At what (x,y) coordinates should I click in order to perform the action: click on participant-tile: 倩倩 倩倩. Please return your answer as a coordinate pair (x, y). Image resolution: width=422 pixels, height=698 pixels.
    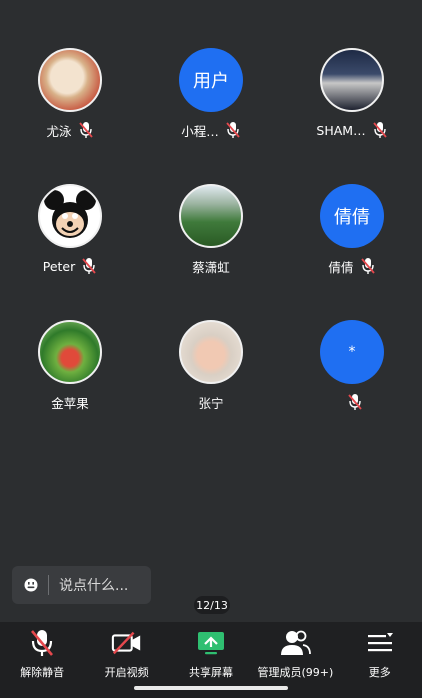
    Looking at the image, I should click on (352, 205).